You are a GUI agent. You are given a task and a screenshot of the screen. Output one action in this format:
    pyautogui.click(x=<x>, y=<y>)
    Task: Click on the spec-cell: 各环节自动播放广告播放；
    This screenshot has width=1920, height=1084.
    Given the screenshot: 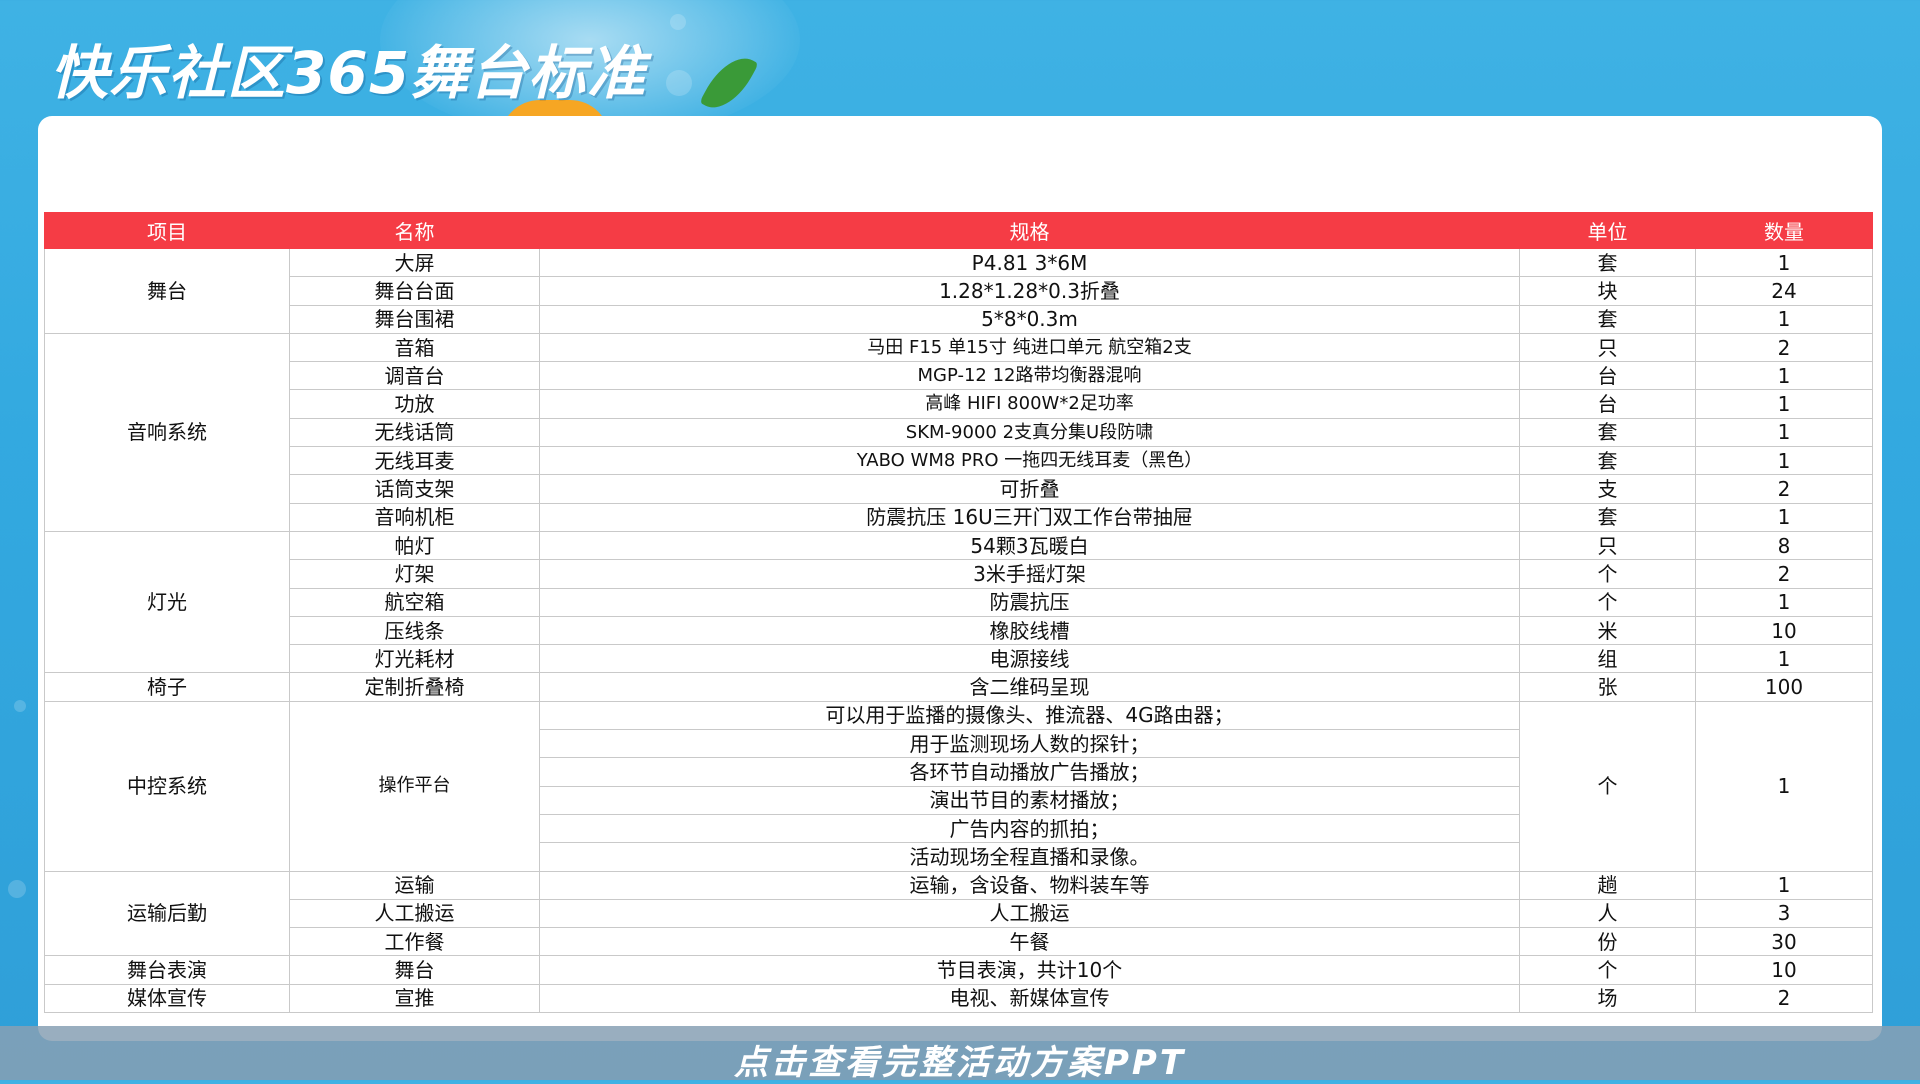 What is the action you would take?
    pyautogui.click(x=1029, y=772)
    